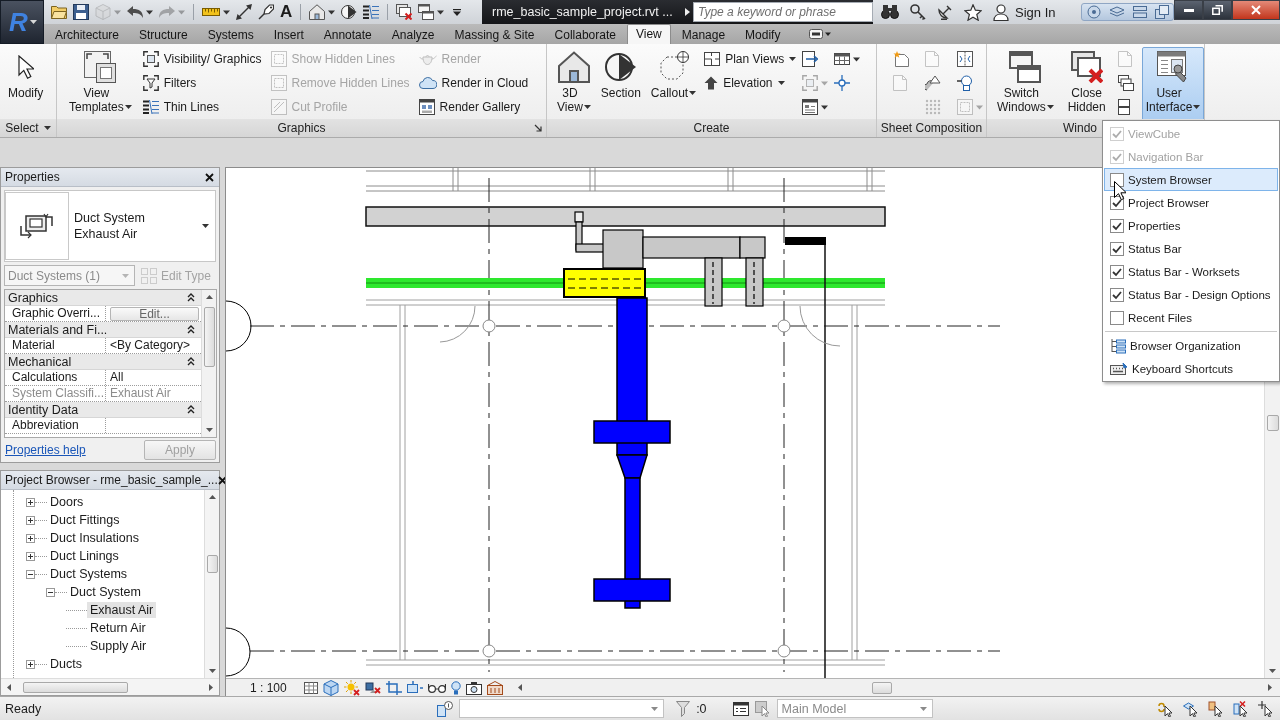 The image size is (1280, 720). I want to click on worksets-icon, so click(445, 708).